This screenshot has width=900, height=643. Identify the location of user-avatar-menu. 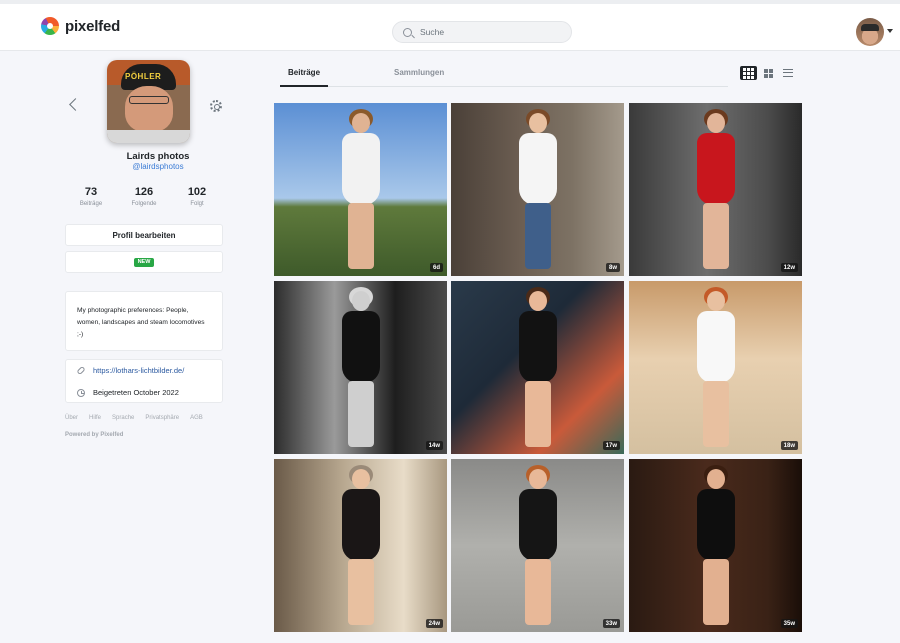
(870, 32).